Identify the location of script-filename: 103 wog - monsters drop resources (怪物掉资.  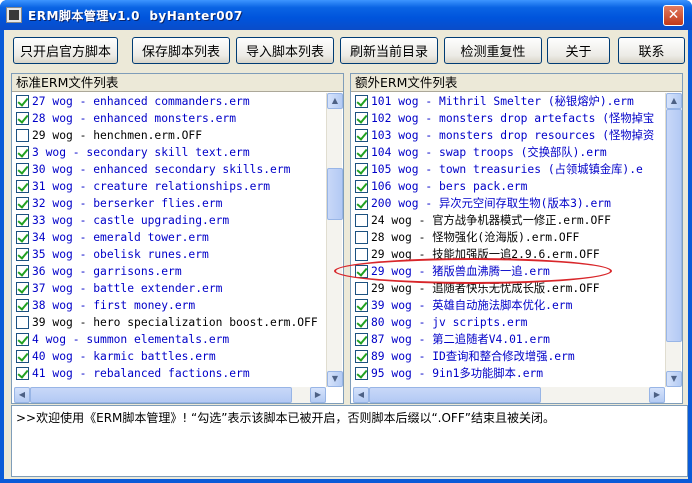
(513, 135).